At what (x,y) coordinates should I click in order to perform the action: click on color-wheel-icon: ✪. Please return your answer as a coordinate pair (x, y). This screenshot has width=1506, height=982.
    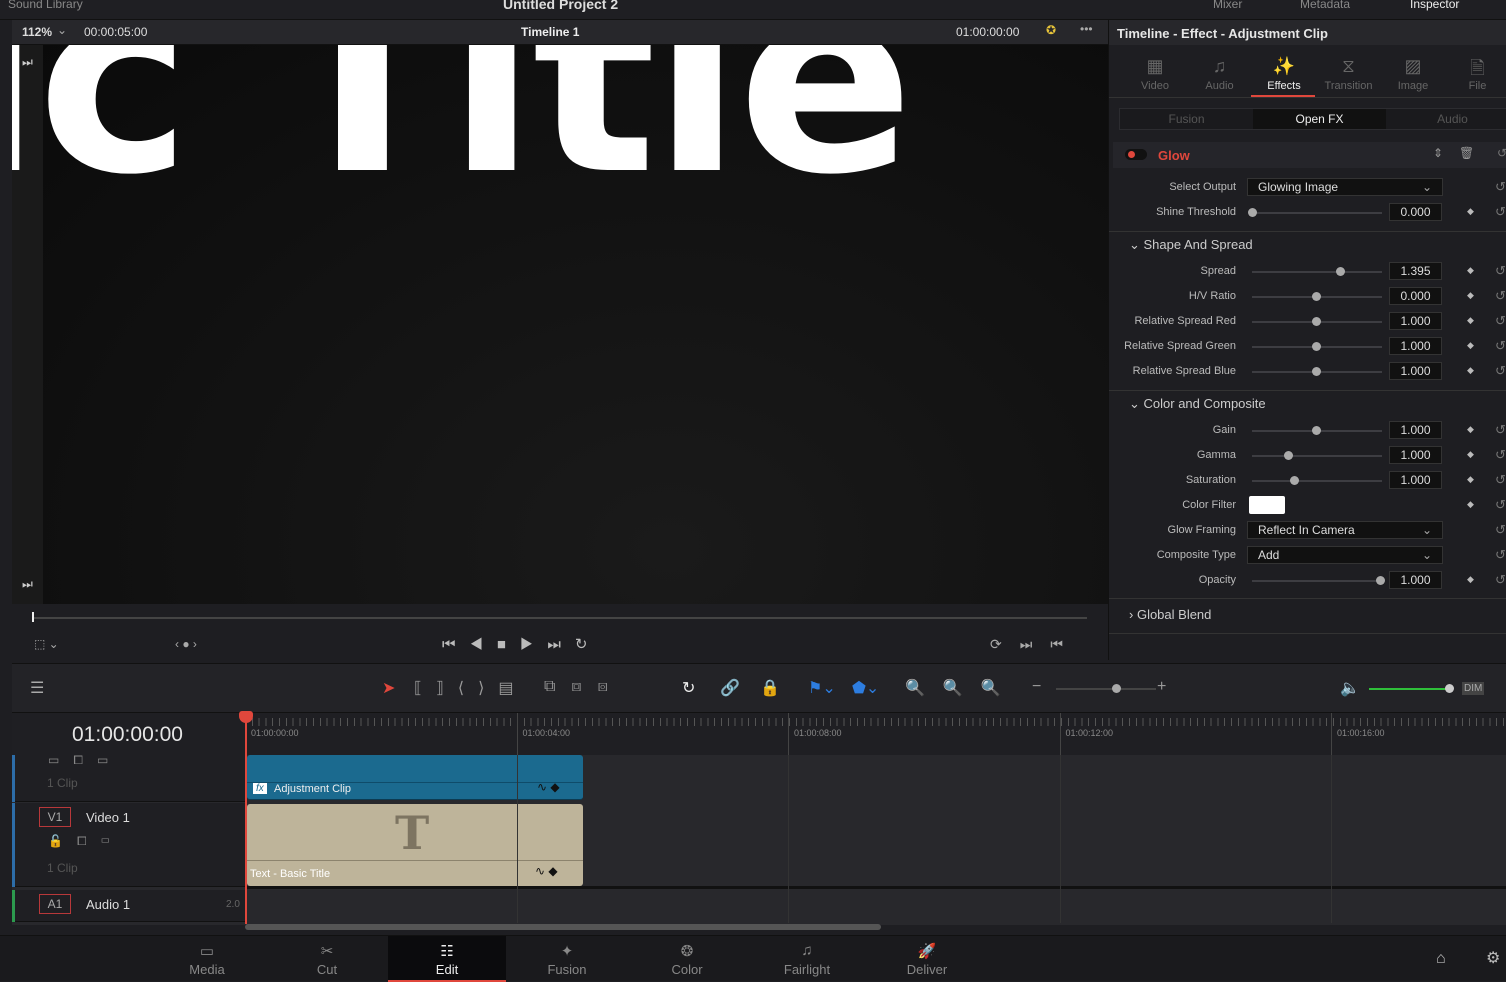
    Looking at the image, I should click on (1051, 30).